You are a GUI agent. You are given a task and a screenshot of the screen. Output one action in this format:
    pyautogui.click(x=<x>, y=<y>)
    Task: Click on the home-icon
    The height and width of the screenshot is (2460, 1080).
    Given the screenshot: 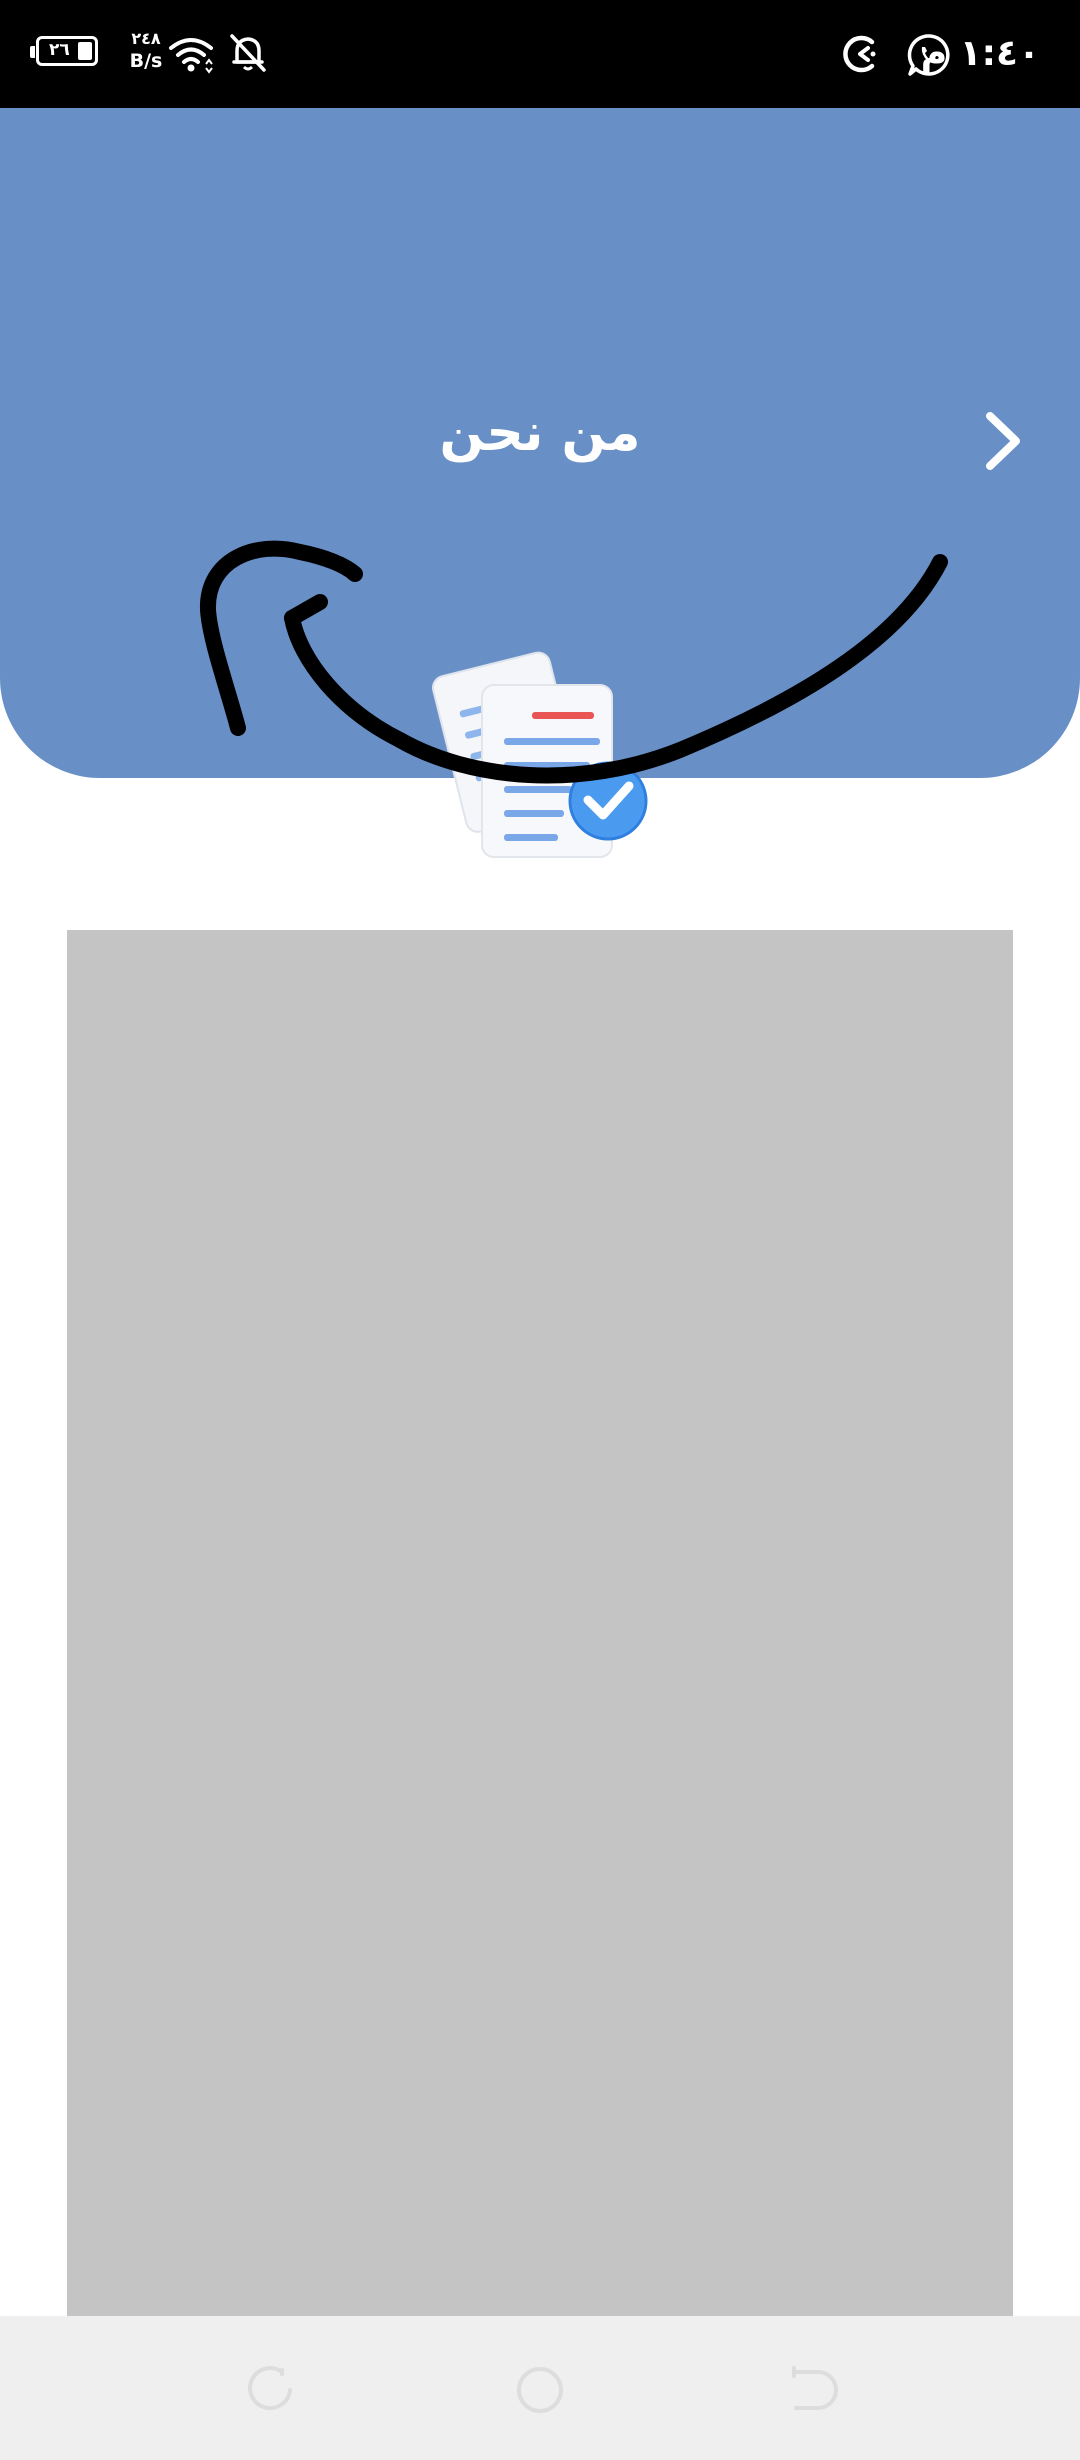 What is the action you would take?
    pyautogui.click(x=540, y=2390)
    